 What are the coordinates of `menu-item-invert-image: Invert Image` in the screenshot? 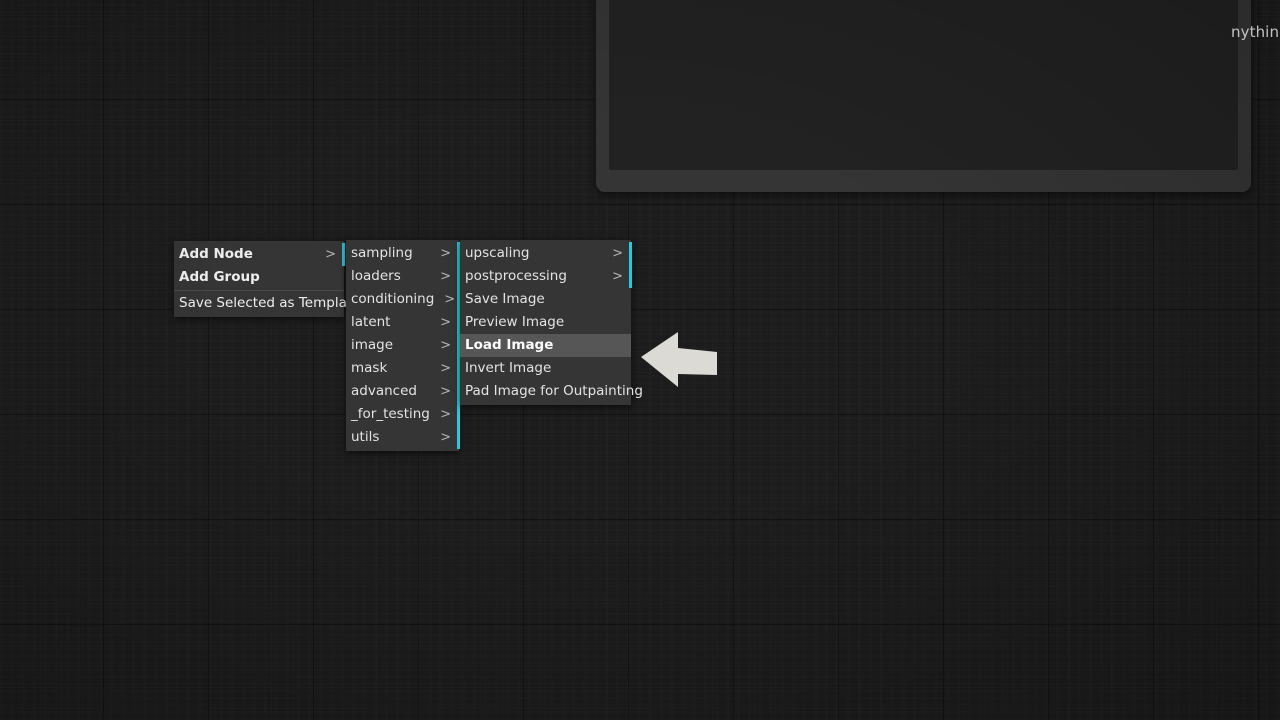 It's located at (545, 368).